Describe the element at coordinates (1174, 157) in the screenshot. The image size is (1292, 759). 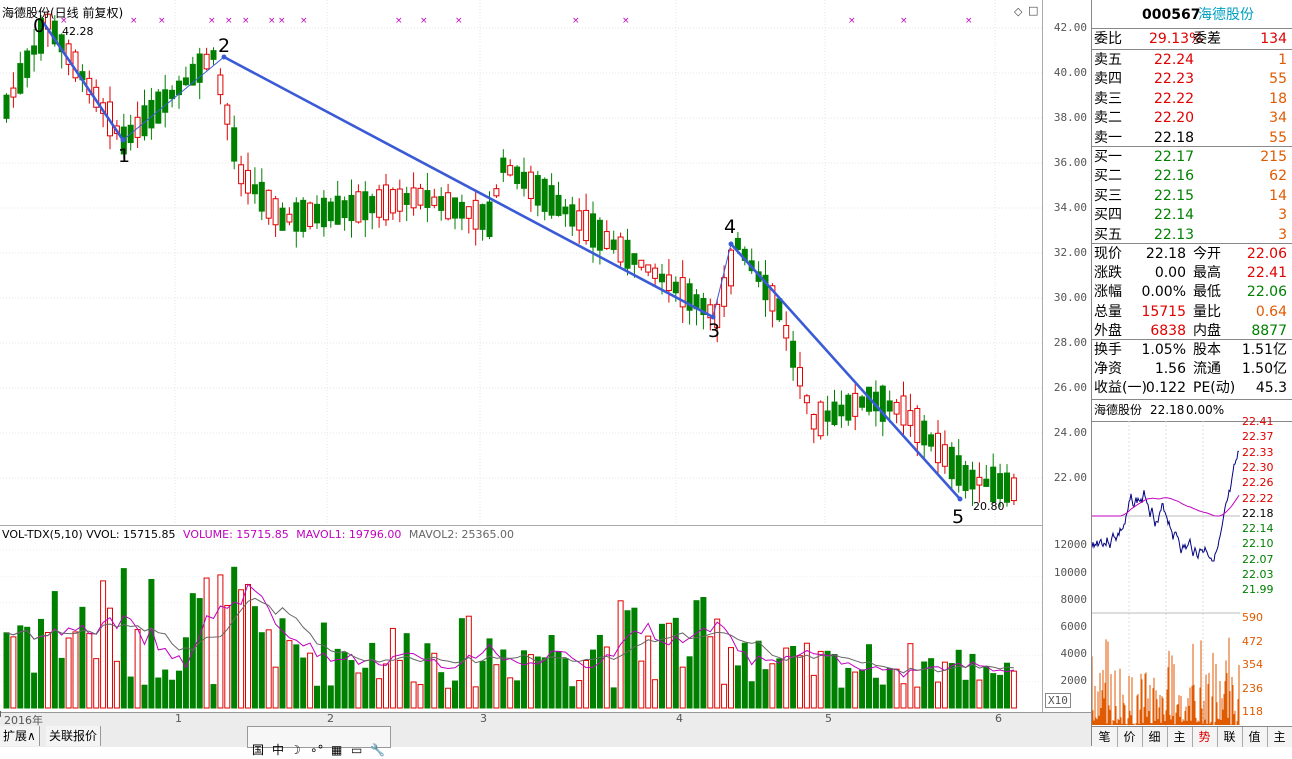
I see `bid-price: 22.17` at that location.